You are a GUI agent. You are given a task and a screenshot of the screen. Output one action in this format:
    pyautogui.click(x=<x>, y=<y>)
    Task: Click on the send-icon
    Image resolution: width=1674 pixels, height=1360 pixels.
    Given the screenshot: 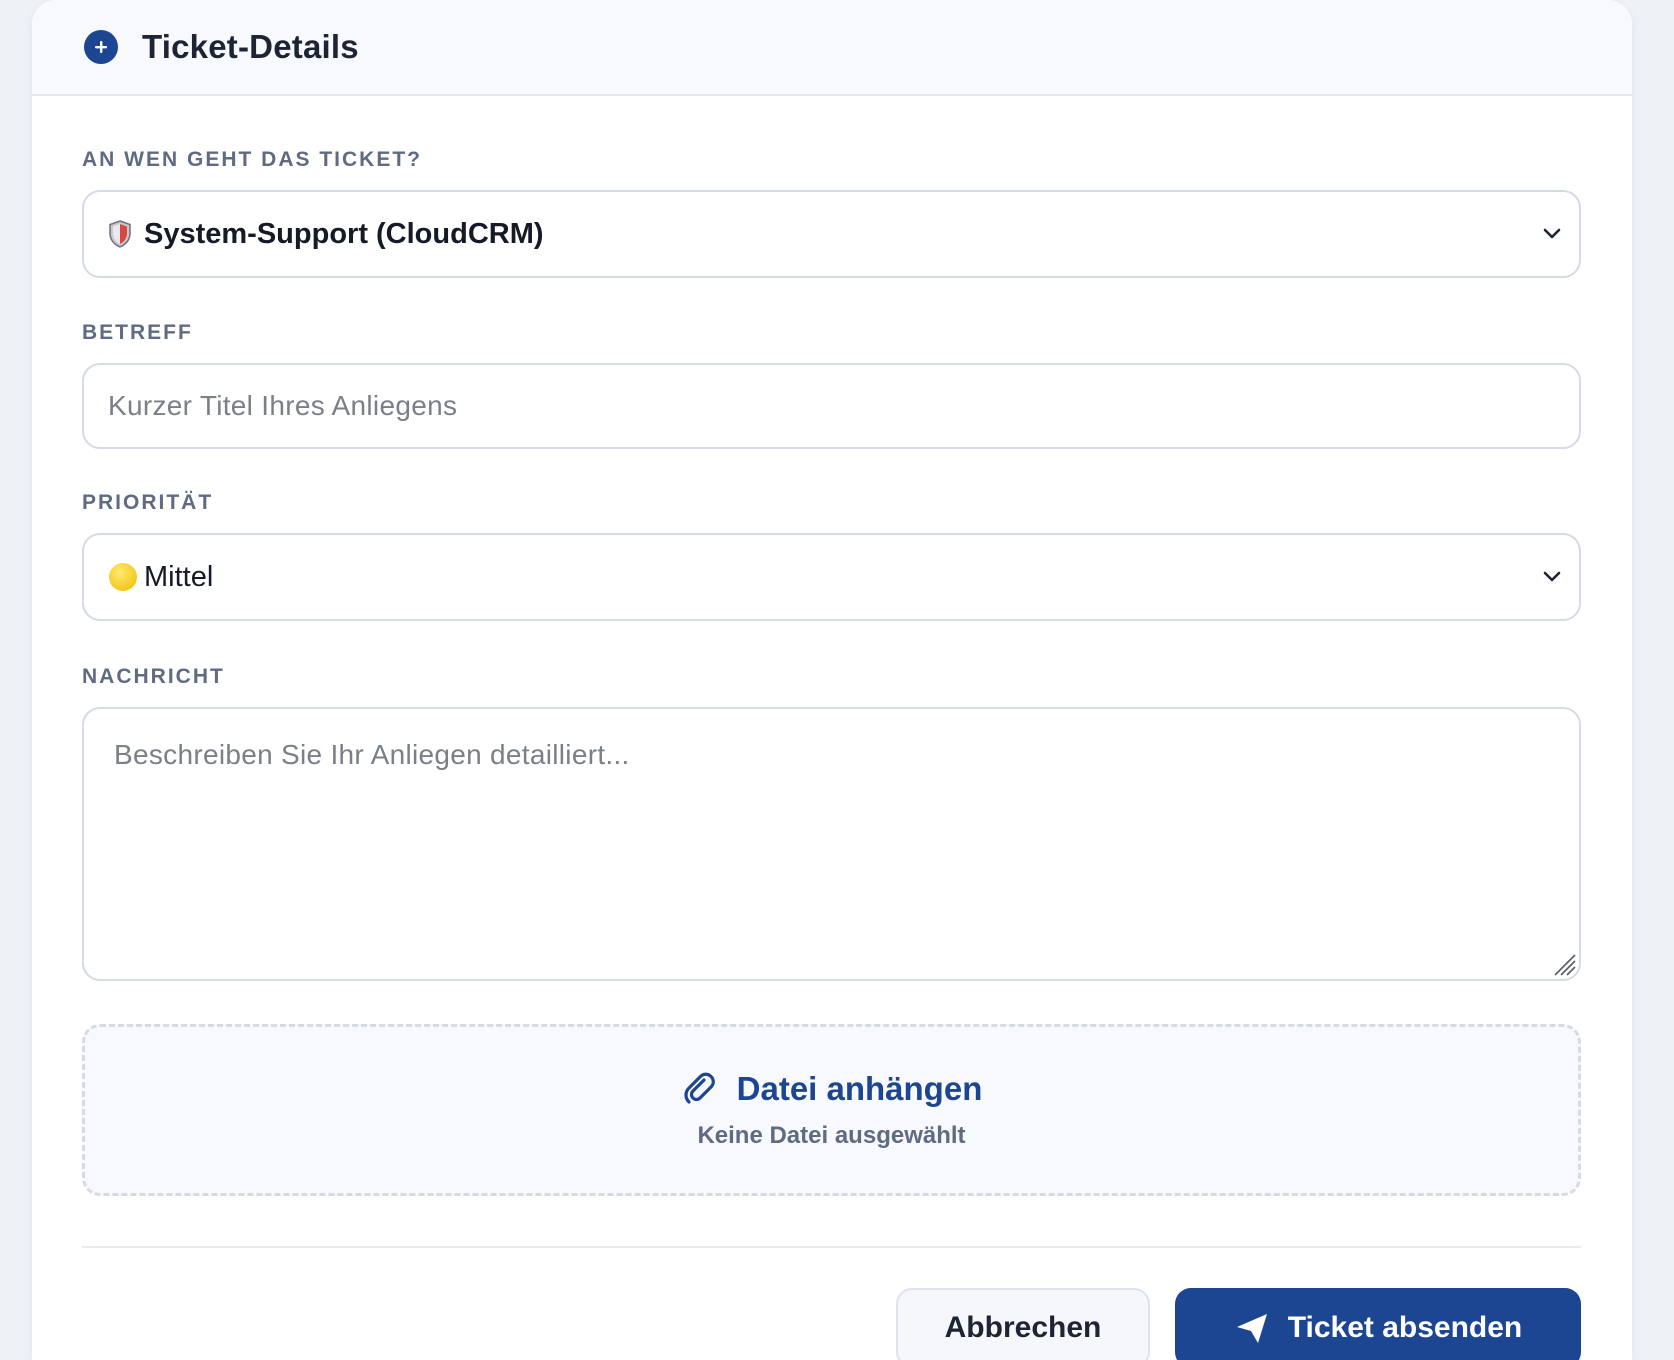 What is the action you would take?
    pyautogui.click(x=1251, y=1328)
    